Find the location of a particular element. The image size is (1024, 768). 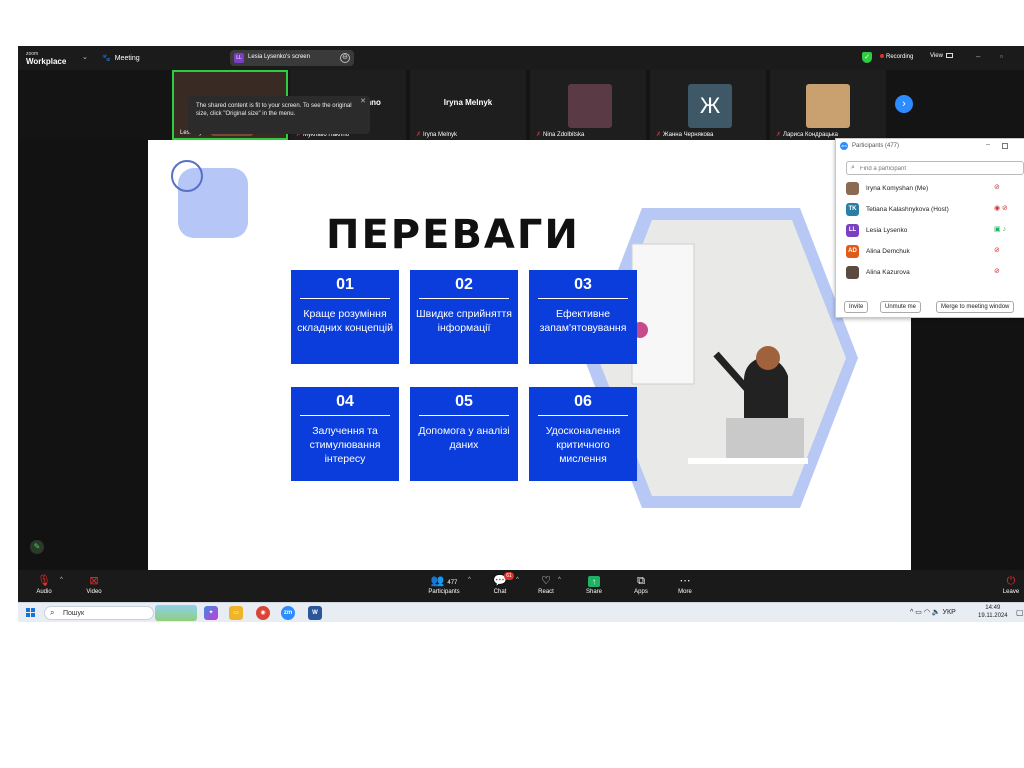

participant-name: Iryna Komyshan (Me) is located at coordinates (897, 188).